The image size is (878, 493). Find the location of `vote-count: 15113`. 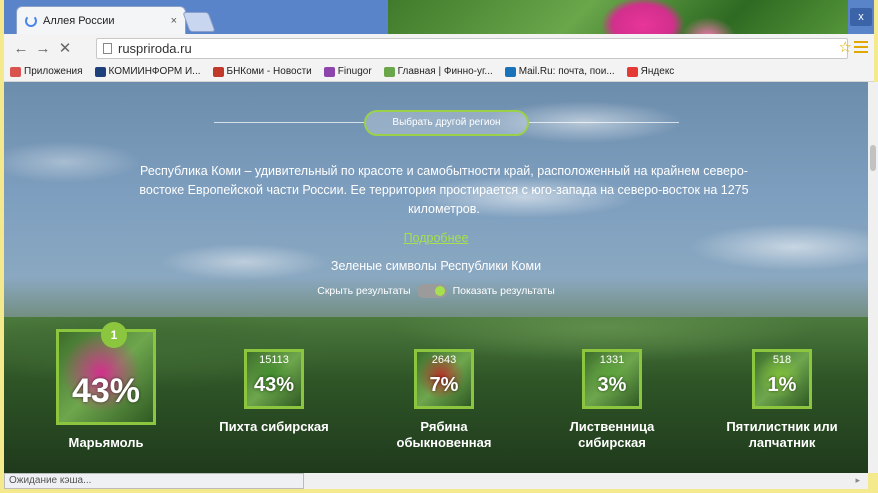

vote-count: 15113 is located at coordinates (274, 360).